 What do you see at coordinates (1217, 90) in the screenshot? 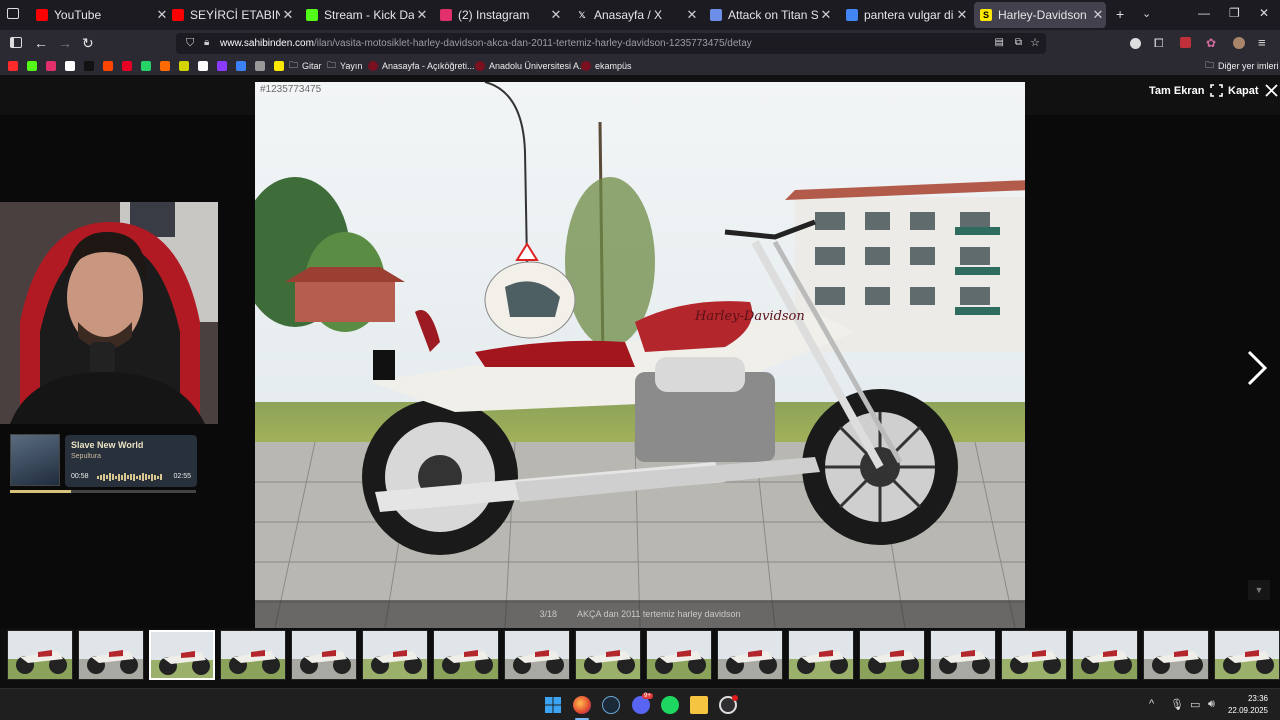
I see `expand-icon` at bounding box center [1217, 90].